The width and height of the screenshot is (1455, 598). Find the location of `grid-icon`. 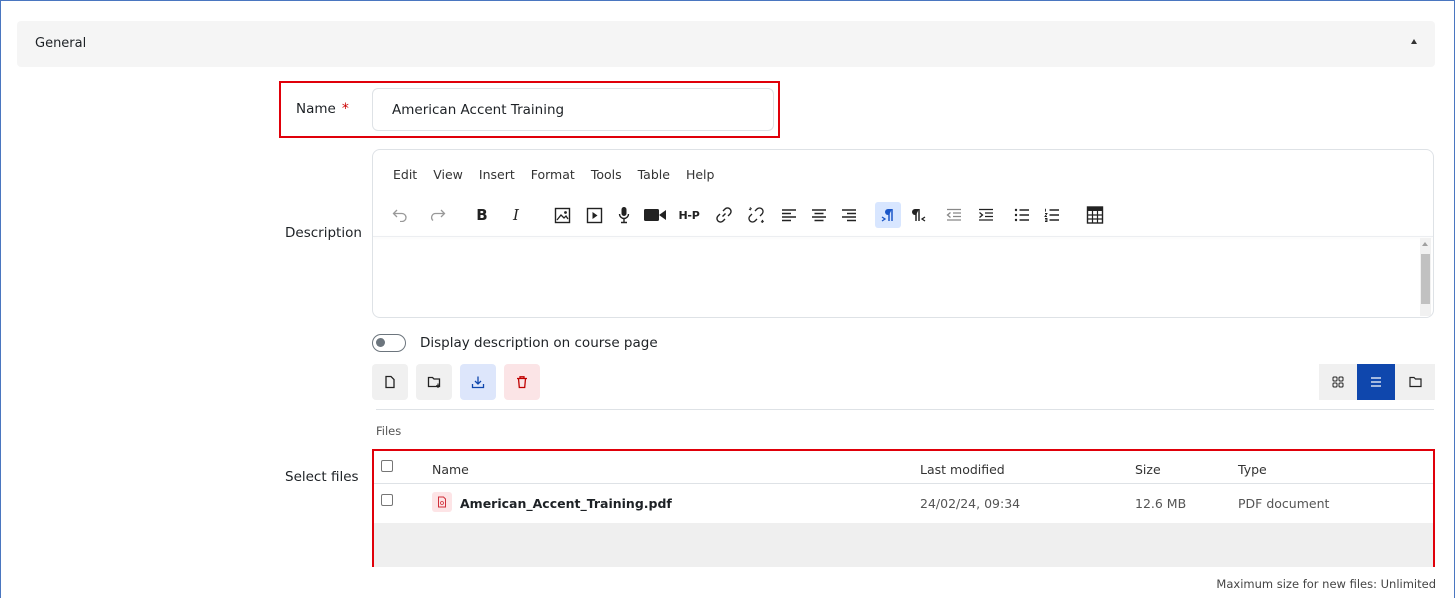

grid-icon is located at coordinates (1338, 382).